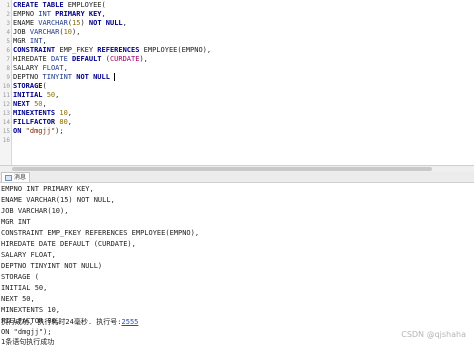 This screenshot has width=474, height=352. What do you see at coordinates (18, 299) in the screenshot?
I see `message-line: NEXT 50,` at bounding box center [18, 299].